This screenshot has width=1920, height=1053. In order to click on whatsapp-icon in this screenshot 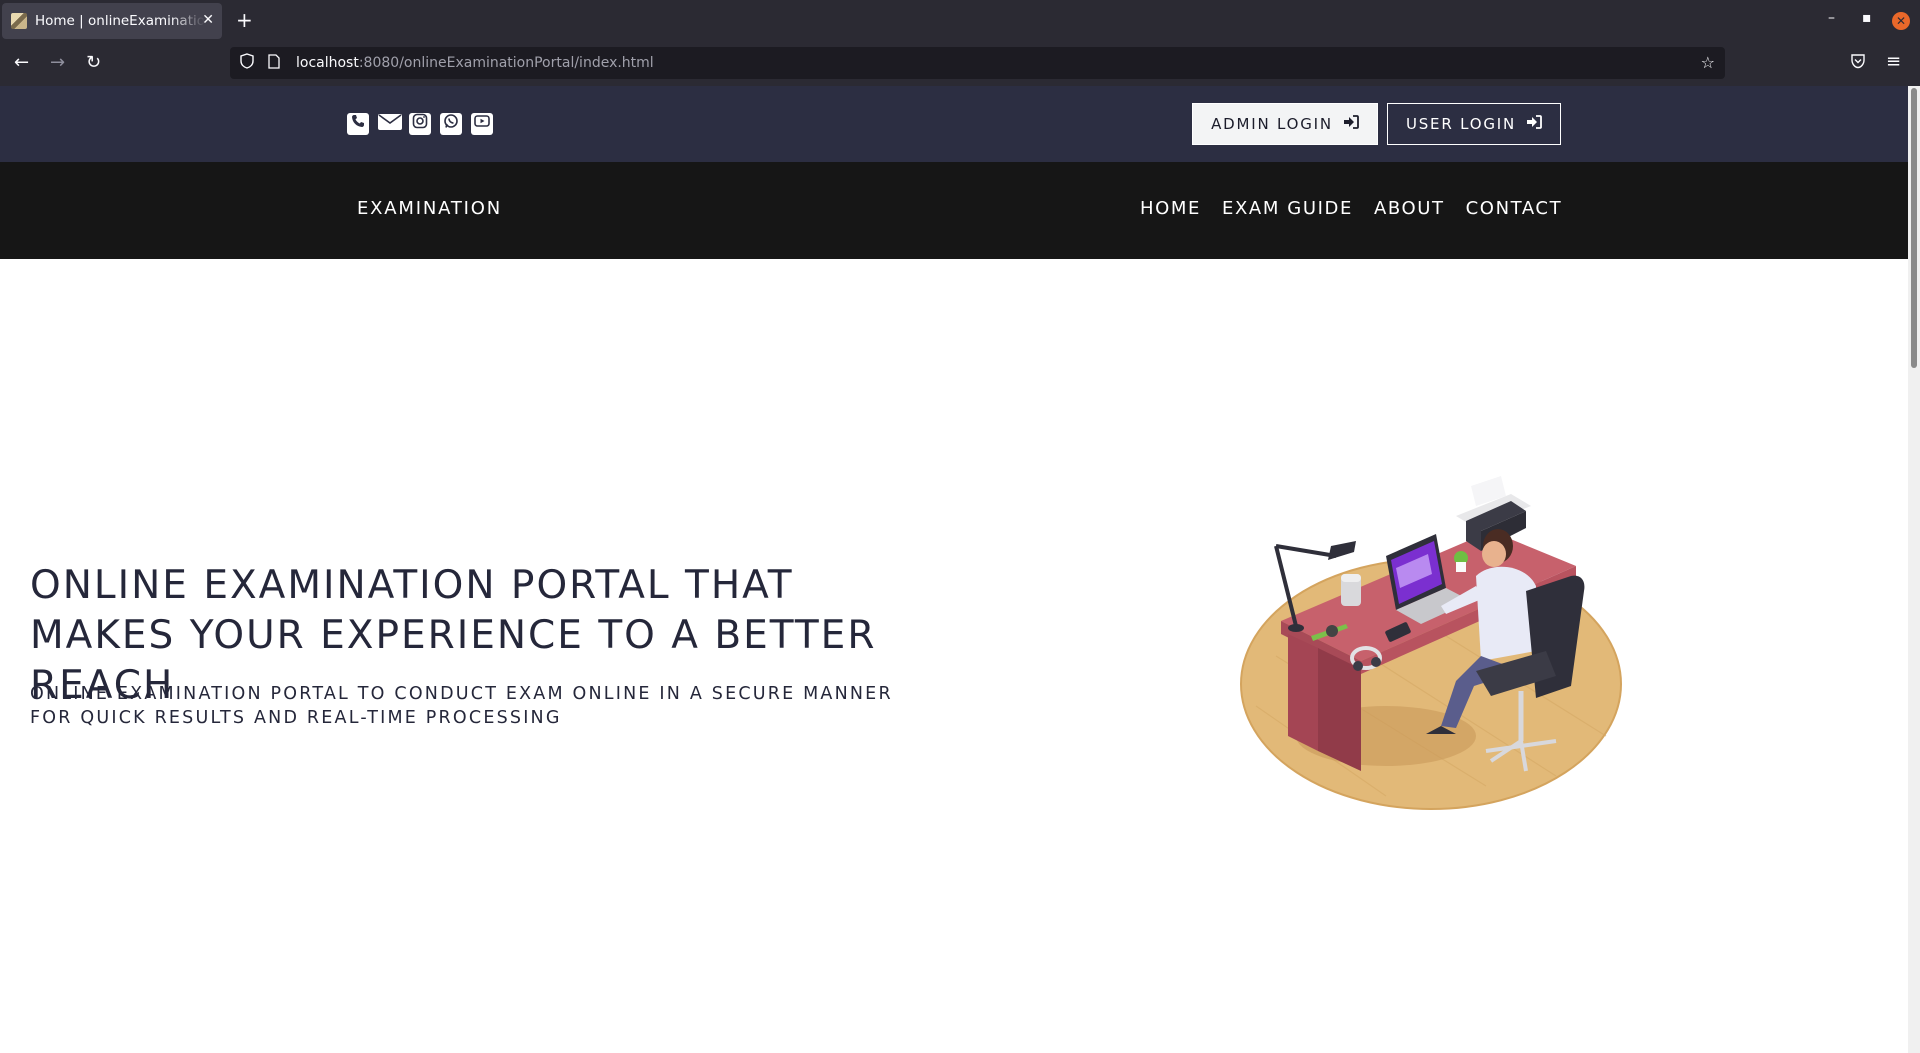, I will do `click(451, 124)`.